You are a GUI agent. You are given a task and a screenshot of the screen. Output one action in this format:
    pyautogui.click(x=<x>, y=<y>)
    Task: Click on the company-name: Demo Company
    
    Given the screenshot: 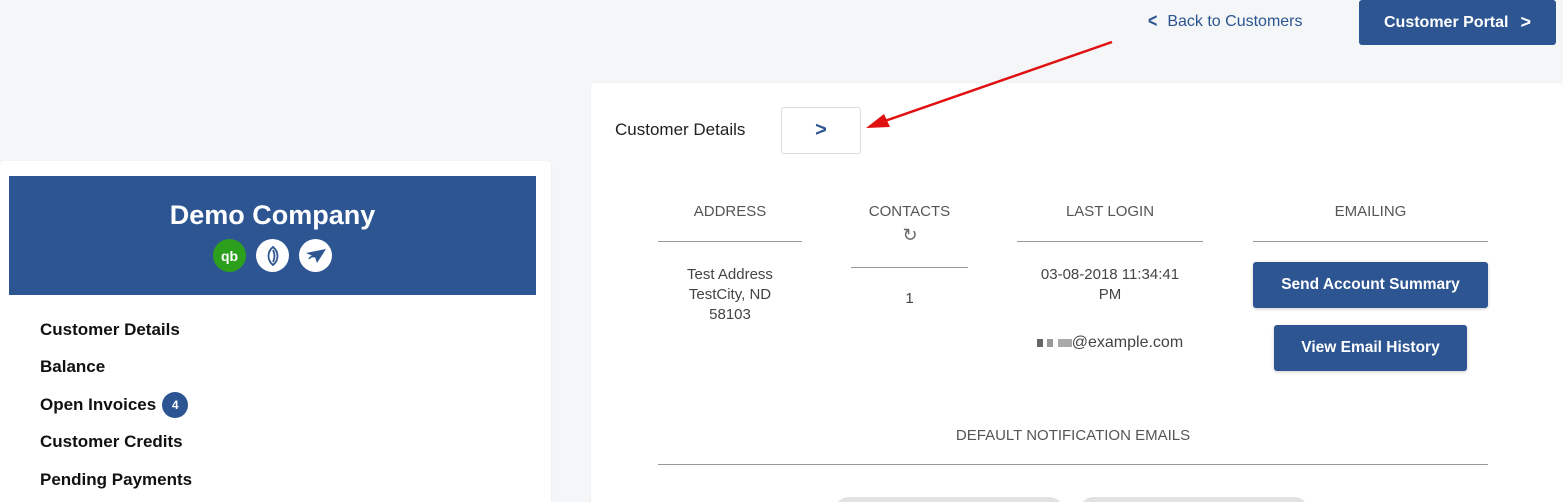 What is the action you would take?
    pyautogui.click(x=272, y=215)
    